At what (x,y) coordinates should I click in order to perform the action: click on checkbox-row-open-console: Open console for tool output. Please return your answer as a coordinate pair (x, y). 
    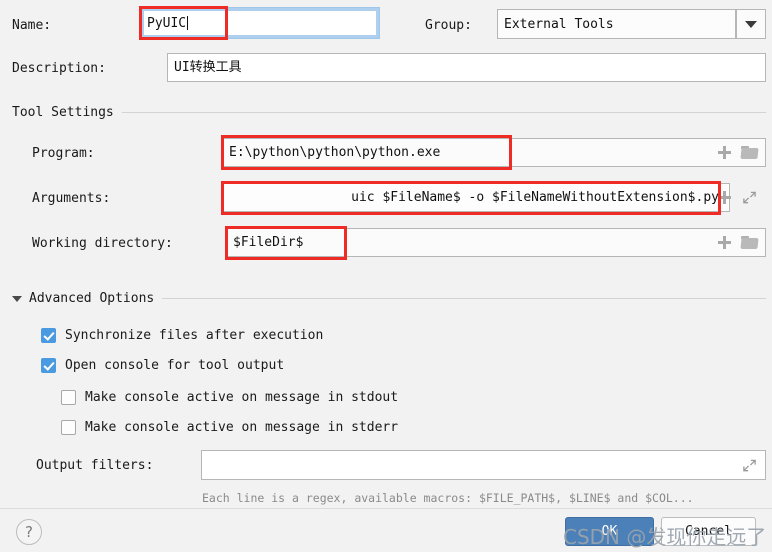
    Looking at the image, I should click on (162, 365).